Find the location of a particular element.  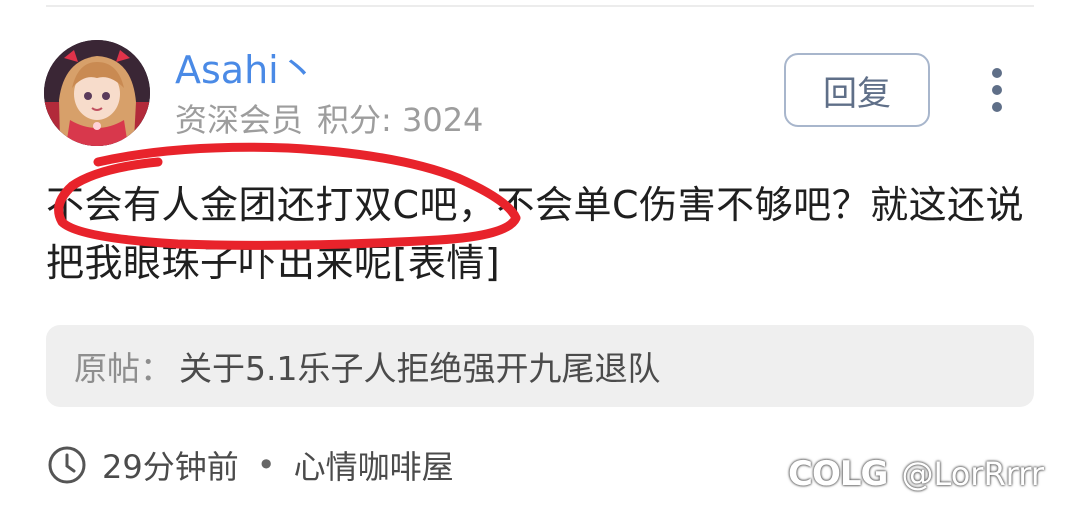

username: Asahi丶 is located at coordinates (246, 70).